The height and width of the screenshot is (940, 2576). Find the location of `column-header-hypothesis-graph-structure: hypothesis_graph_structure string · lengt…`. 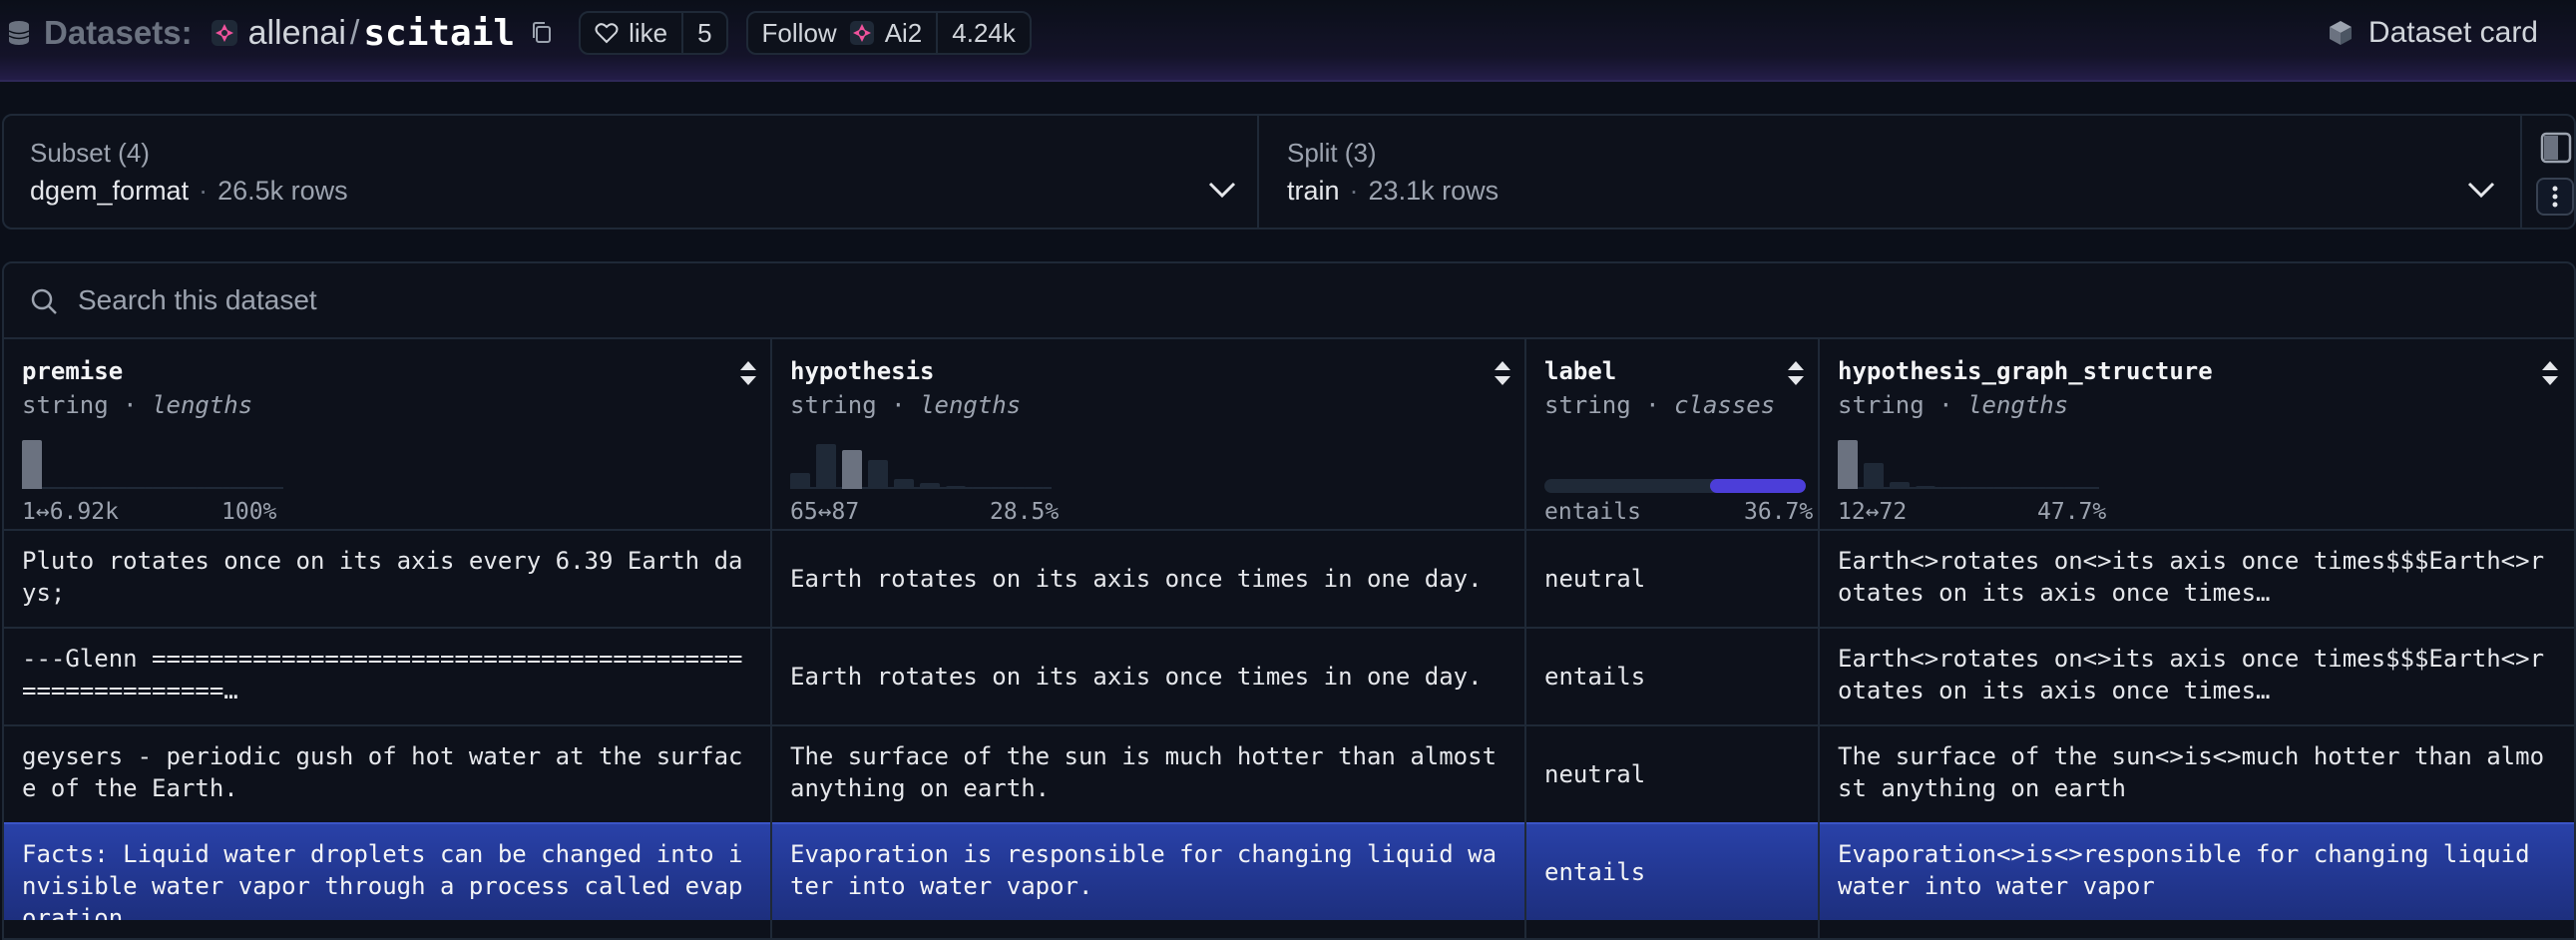

column-header-hypothesis-graph-structure: hypothesis_graph_structure string · lengt… is located at coordinates (2197, 434).